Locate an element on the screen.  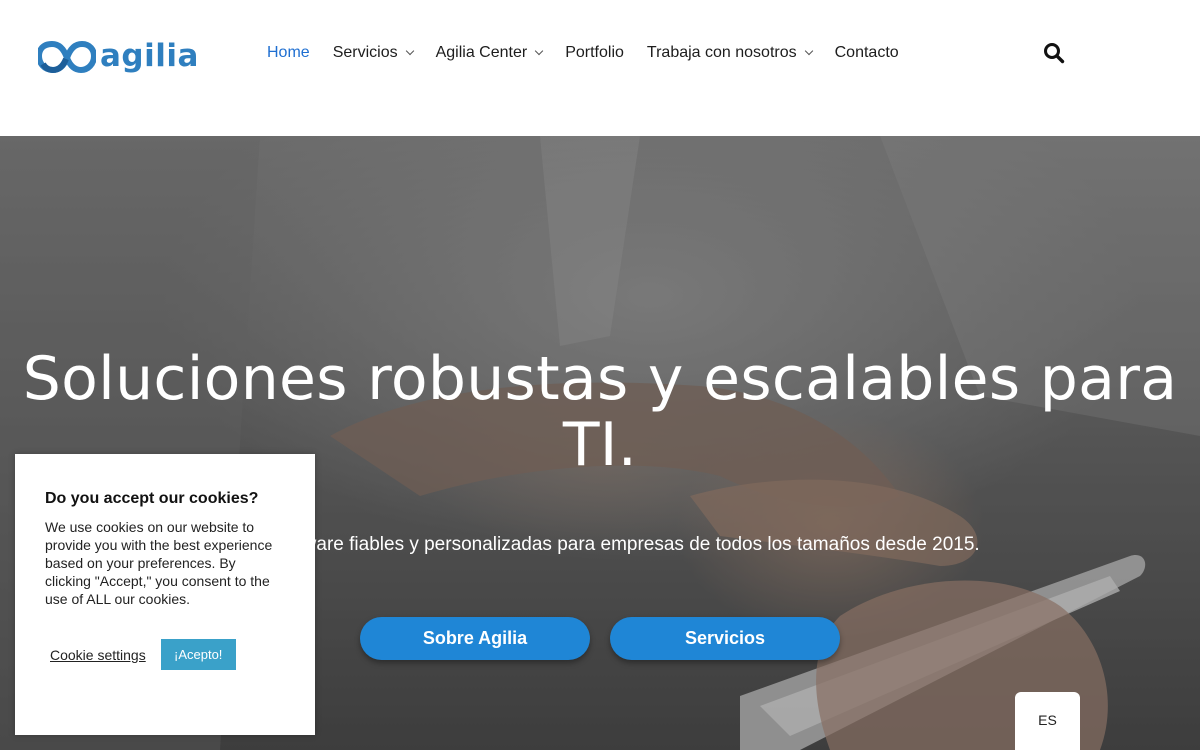
nav-item-trabaja-con-nosotros: Trabaja con nosotros is located at coordinates (729, 53).